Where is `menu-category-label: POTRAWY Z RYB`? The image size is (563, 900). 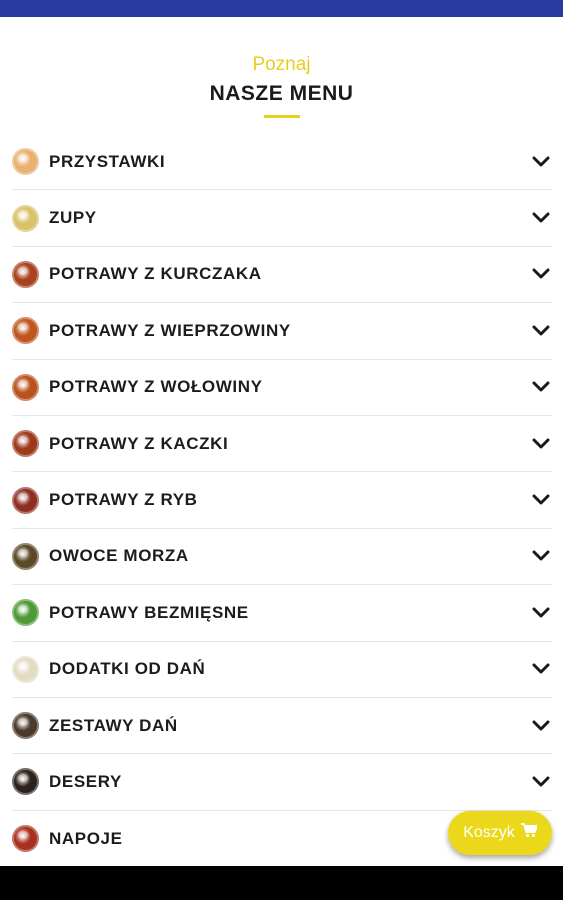
menu-category-label: POTRAWY Z RYB is located at coordinates (123, 500).